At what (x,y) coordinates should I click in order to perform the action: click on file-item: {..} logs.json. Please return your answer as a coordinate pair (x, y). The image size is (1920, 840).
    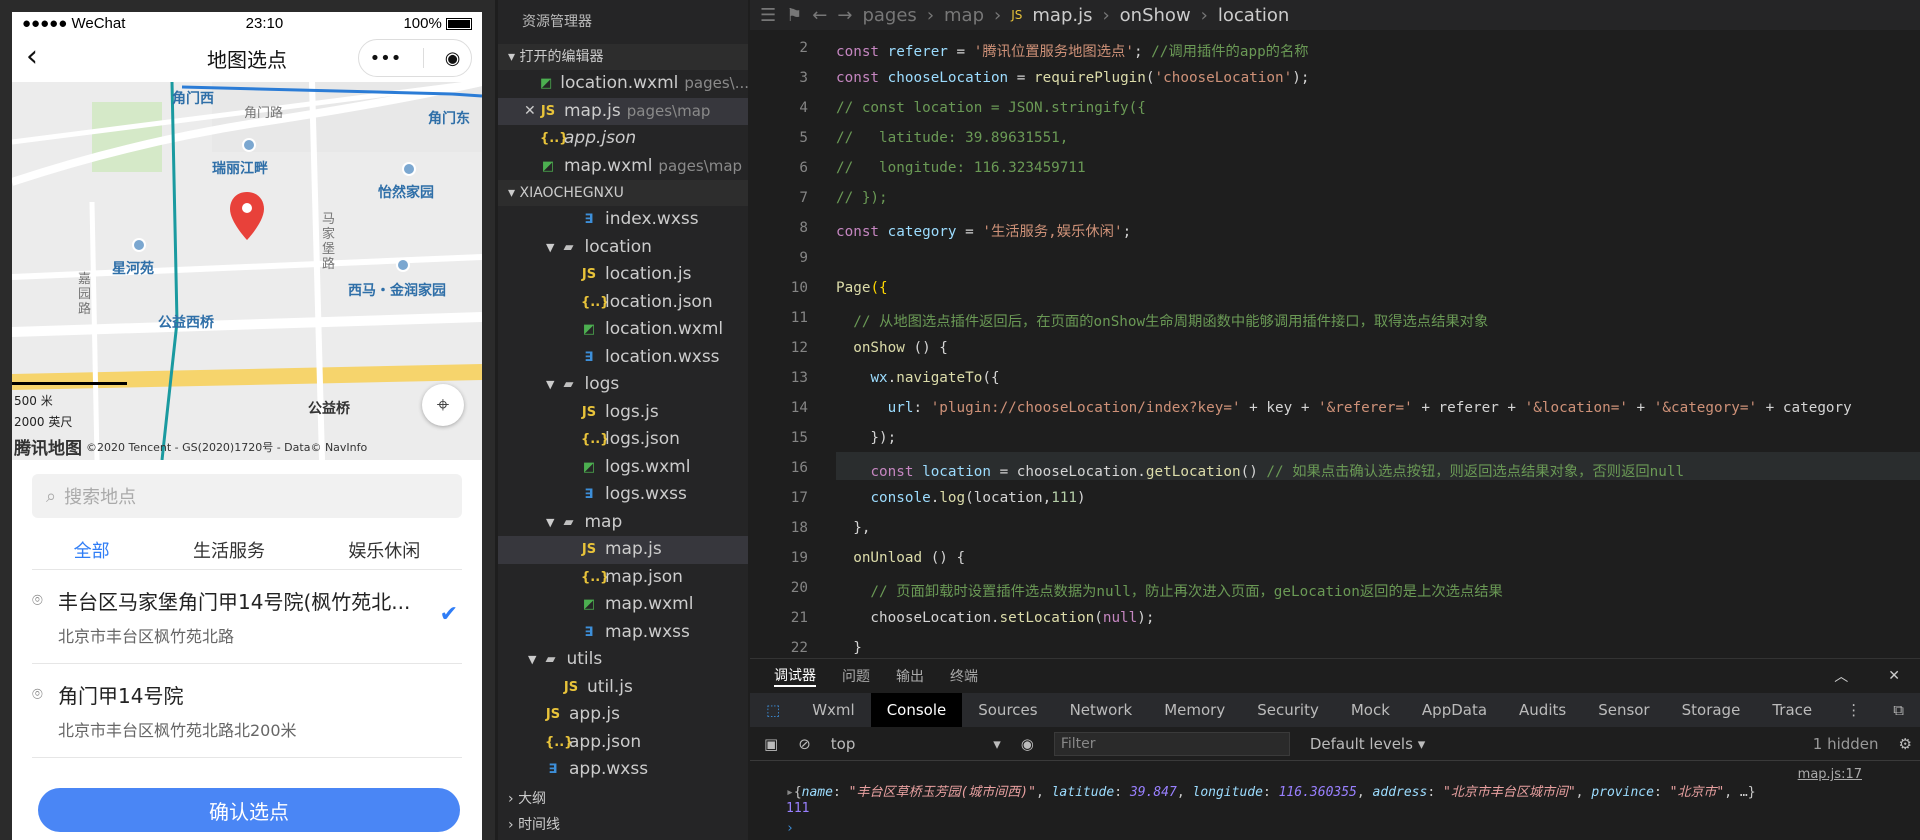
    Looking at the image, I should click on (623, 440).